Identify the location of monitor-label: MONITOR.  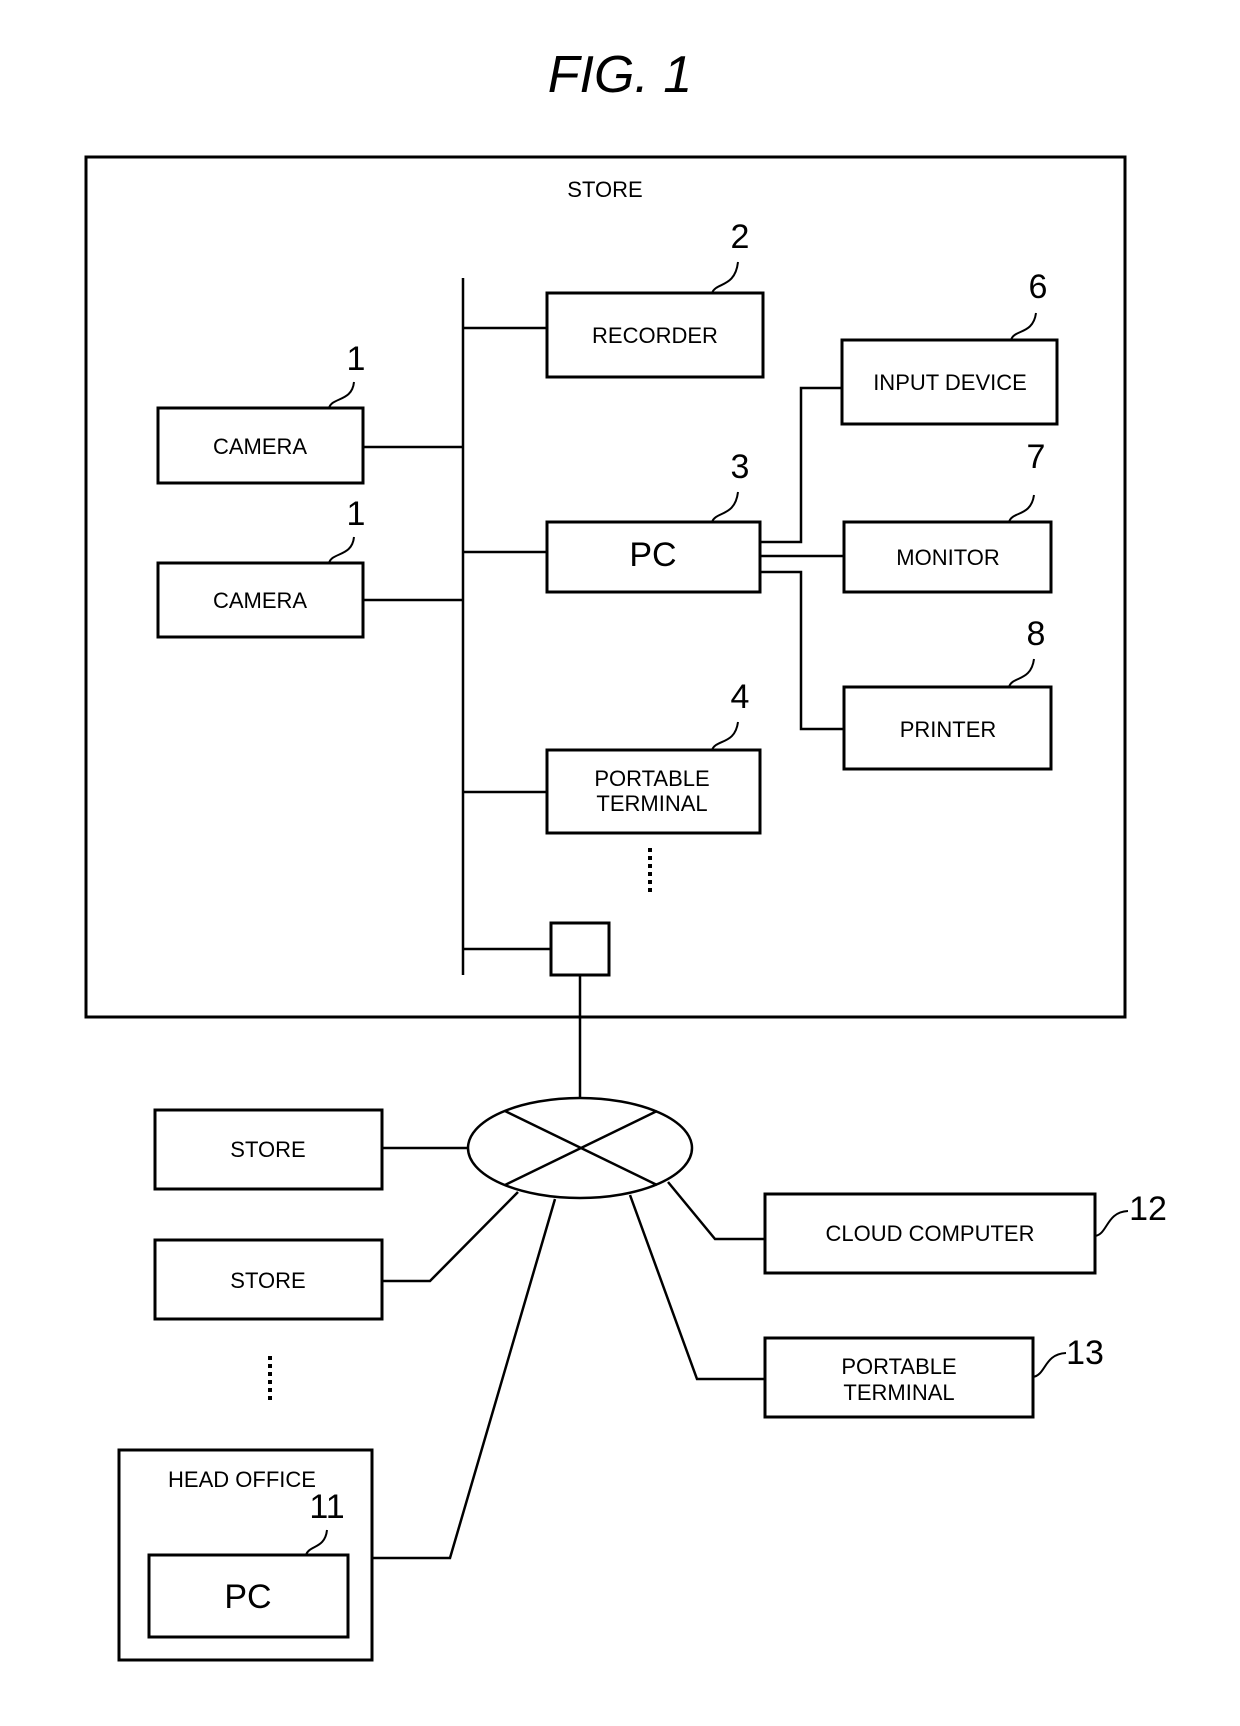
(947, 557).